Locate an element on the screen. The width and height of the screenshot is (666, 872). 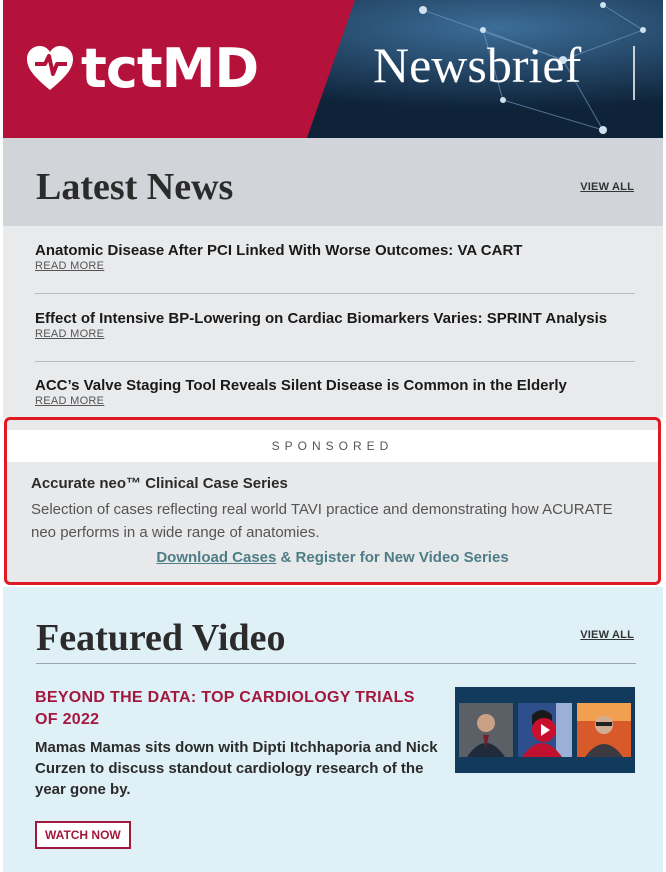
featured-video-title: Featured Video is located at coordinates (161, 638).